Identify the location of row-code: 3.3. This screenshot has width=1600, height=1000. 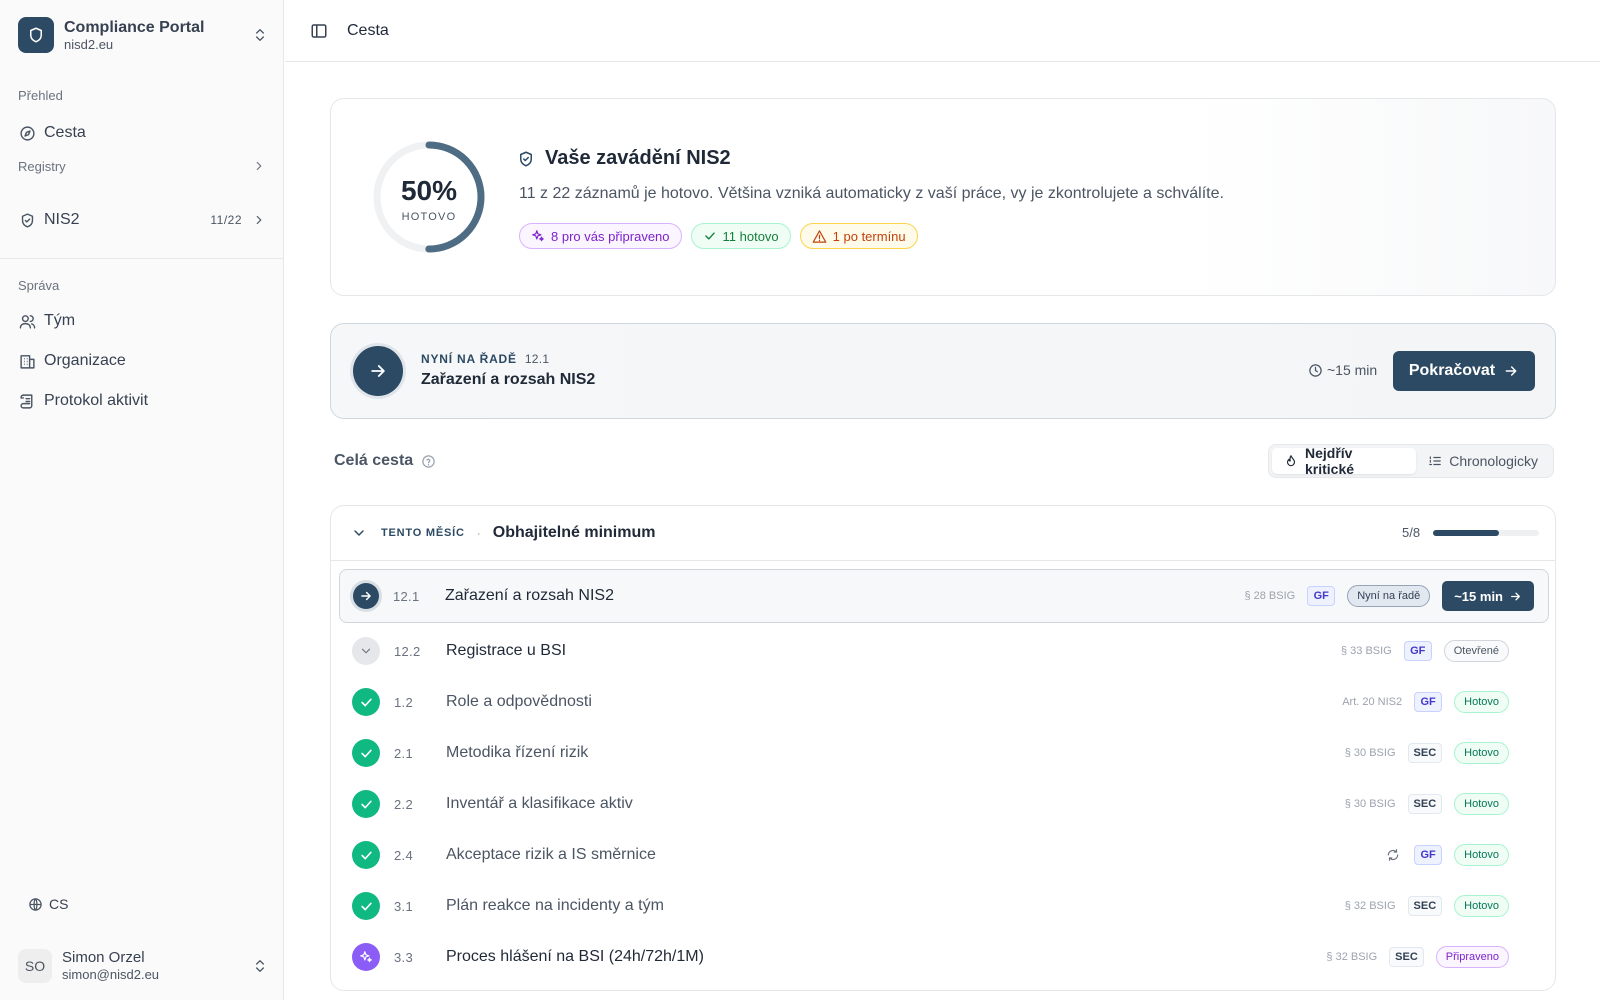
(403, 957).